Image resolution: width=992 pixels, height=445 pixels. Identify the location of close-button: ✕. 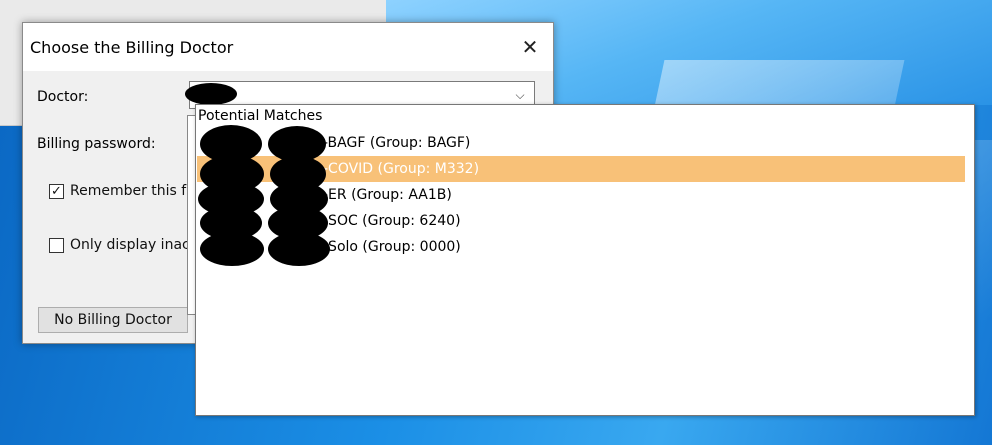
(530, 47).